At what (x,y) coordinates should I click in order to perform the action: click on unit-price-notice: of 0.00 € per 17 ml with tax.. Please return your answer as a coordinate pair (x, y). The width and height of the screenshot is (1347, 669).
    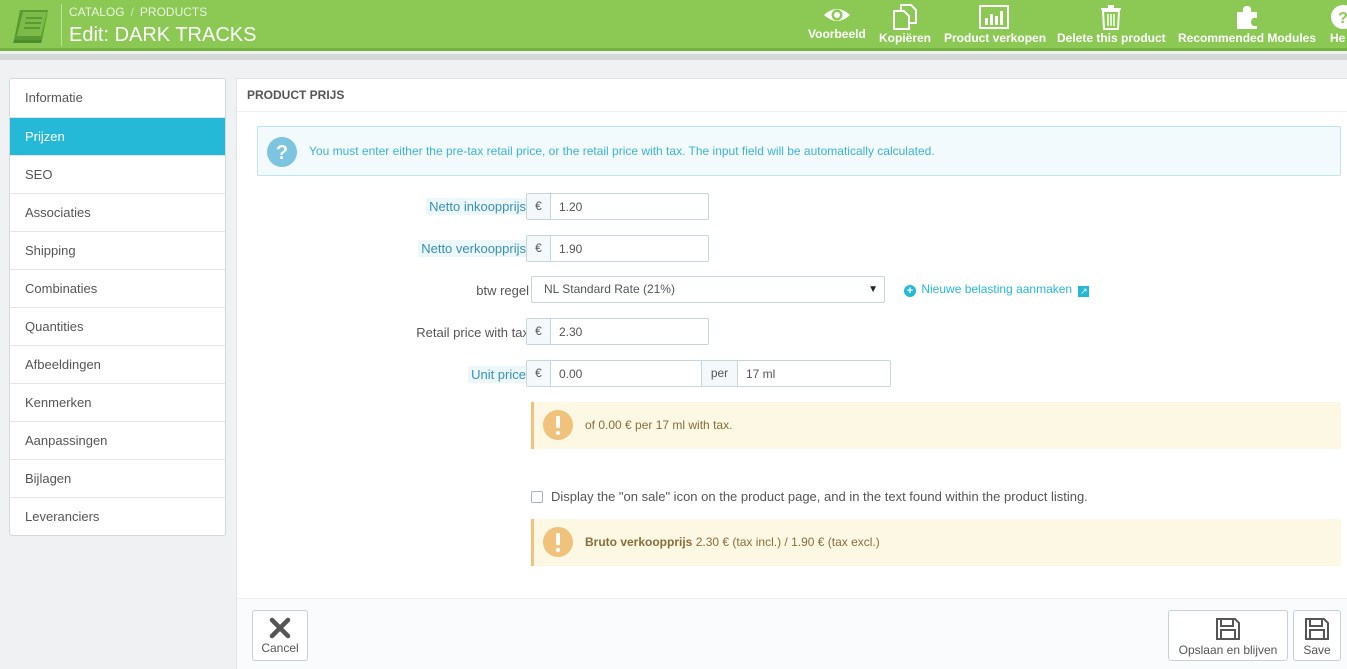
    Looking at the image, I should click on (936, 425).